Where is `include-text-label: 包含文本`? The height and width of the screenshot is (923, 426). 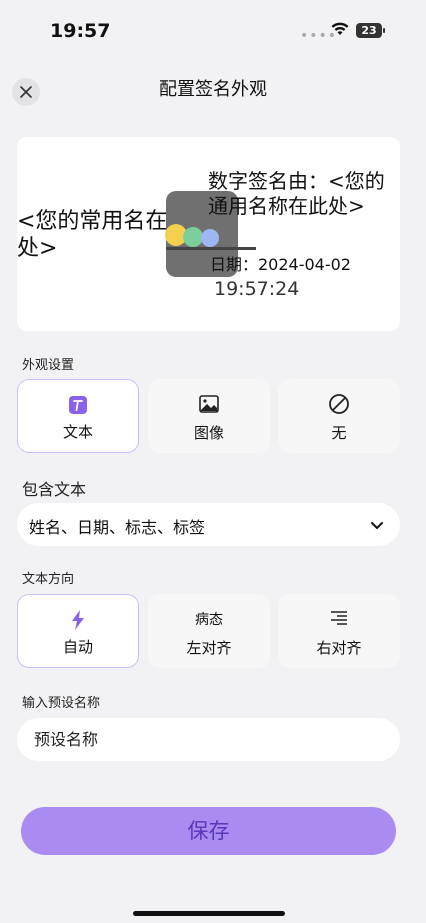 include-text-label: 包含文本 is located at coordinates (54, 489).